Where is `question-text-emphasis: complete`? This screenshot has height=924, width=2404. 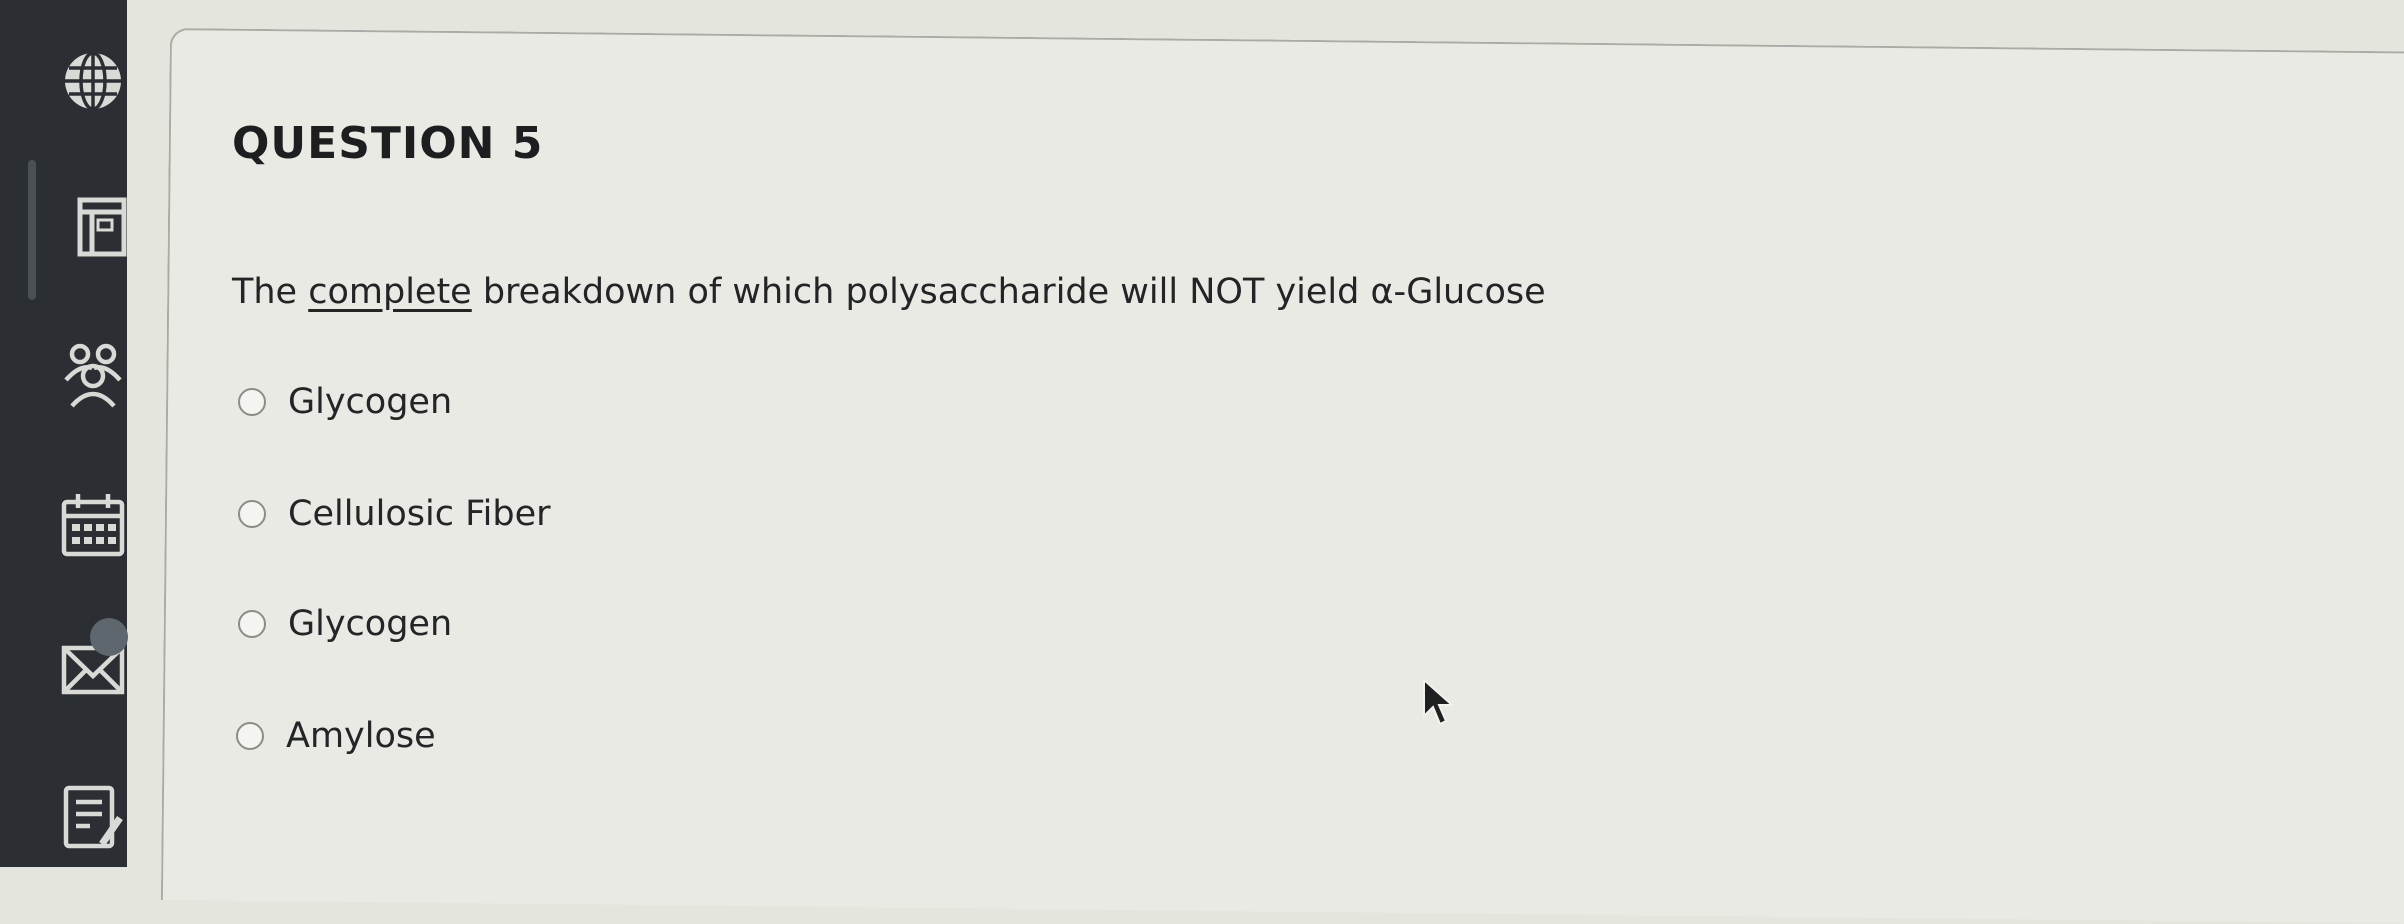
question-text-emphasis: complete is located at coordinates (390, 292).